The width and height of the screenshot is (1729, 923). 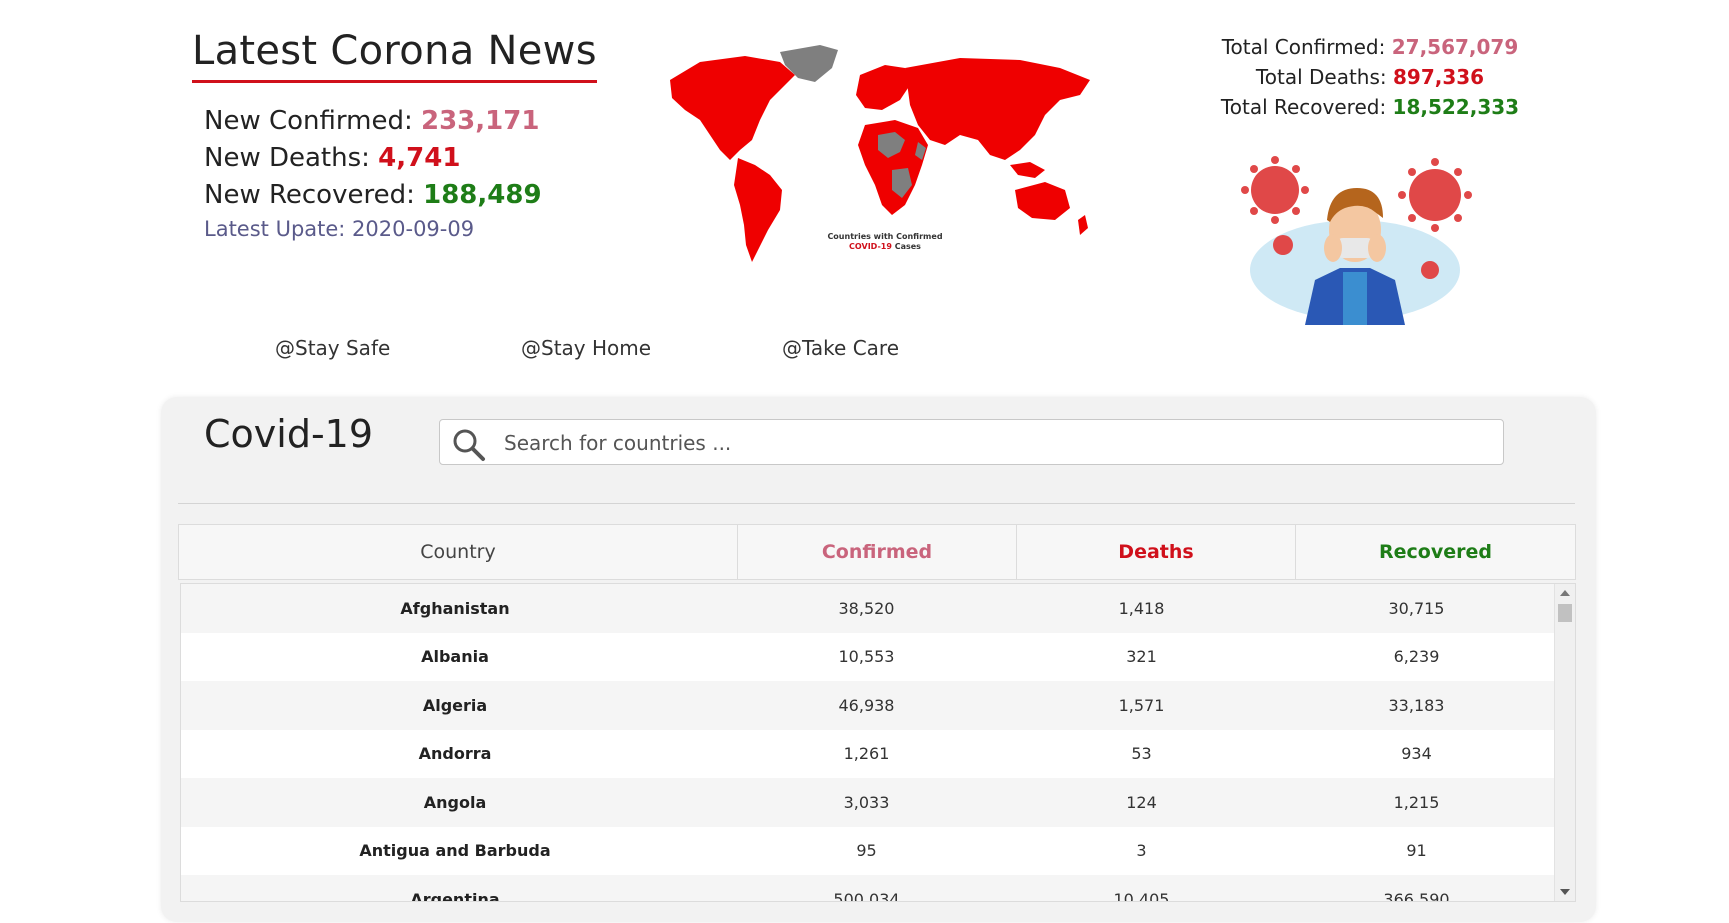 What do you see at coordinates (1565, 892) in the screenshot?
I see `scroll-down-arrow-icon` at bounding box center [1565, 892].